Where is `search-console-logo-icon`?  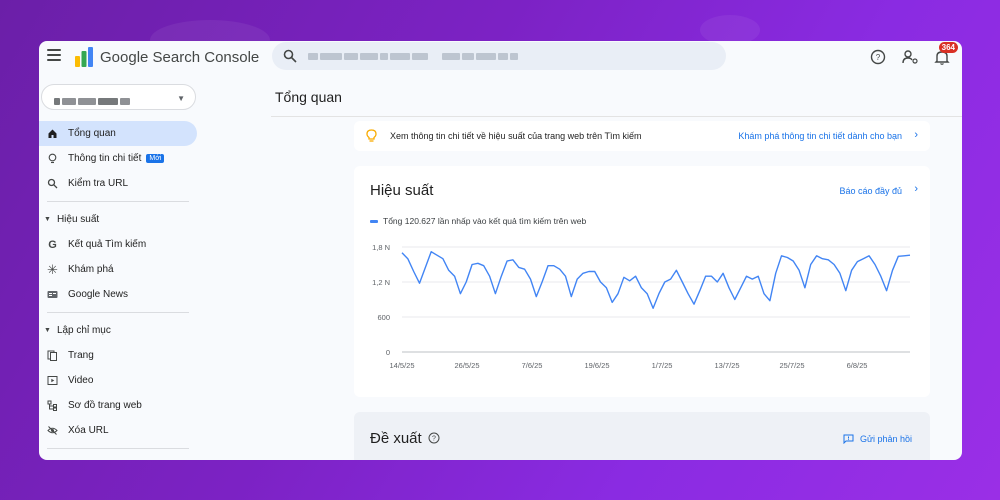 search-console-logo-icon is located at coordinates (84, 57).